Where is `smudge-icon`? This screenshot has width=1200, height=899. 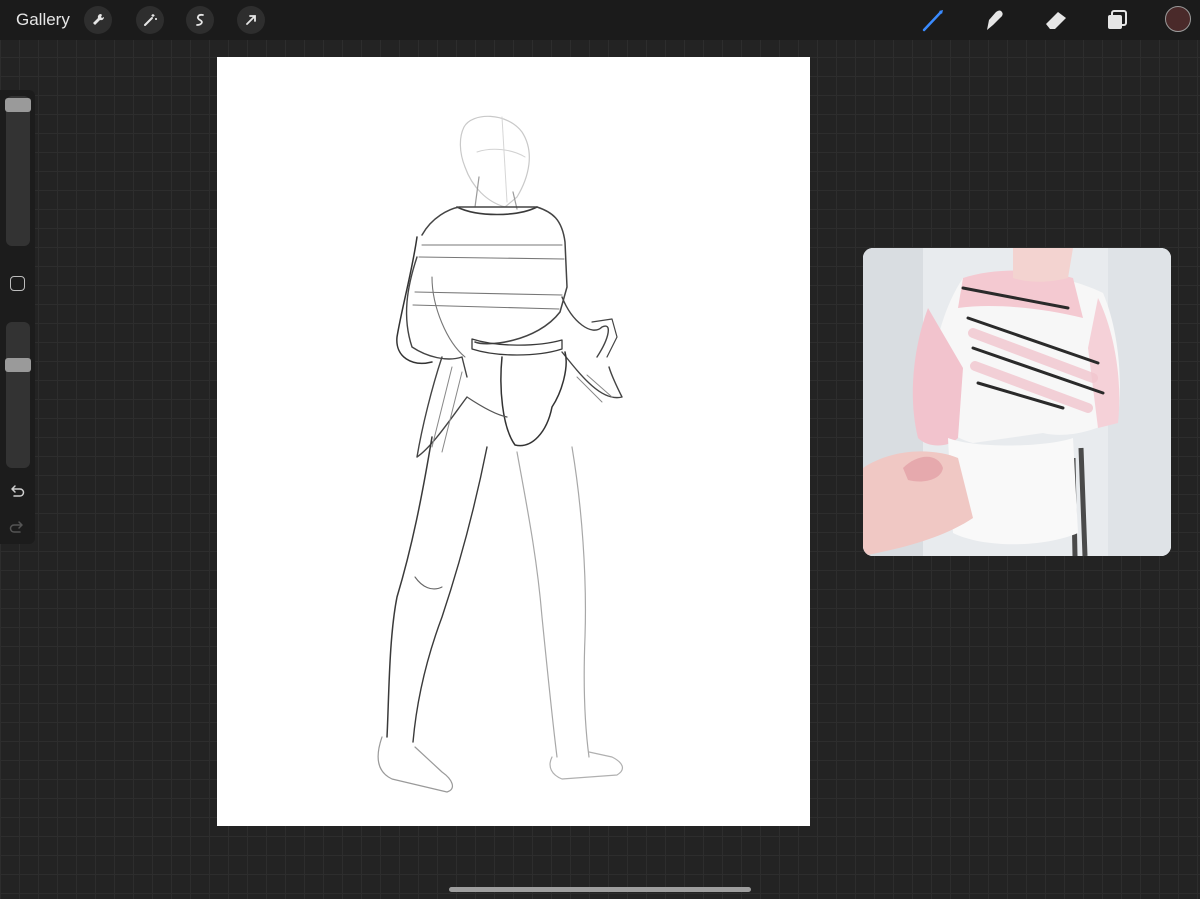
smudge-icon is located at coordinates (995, 20).